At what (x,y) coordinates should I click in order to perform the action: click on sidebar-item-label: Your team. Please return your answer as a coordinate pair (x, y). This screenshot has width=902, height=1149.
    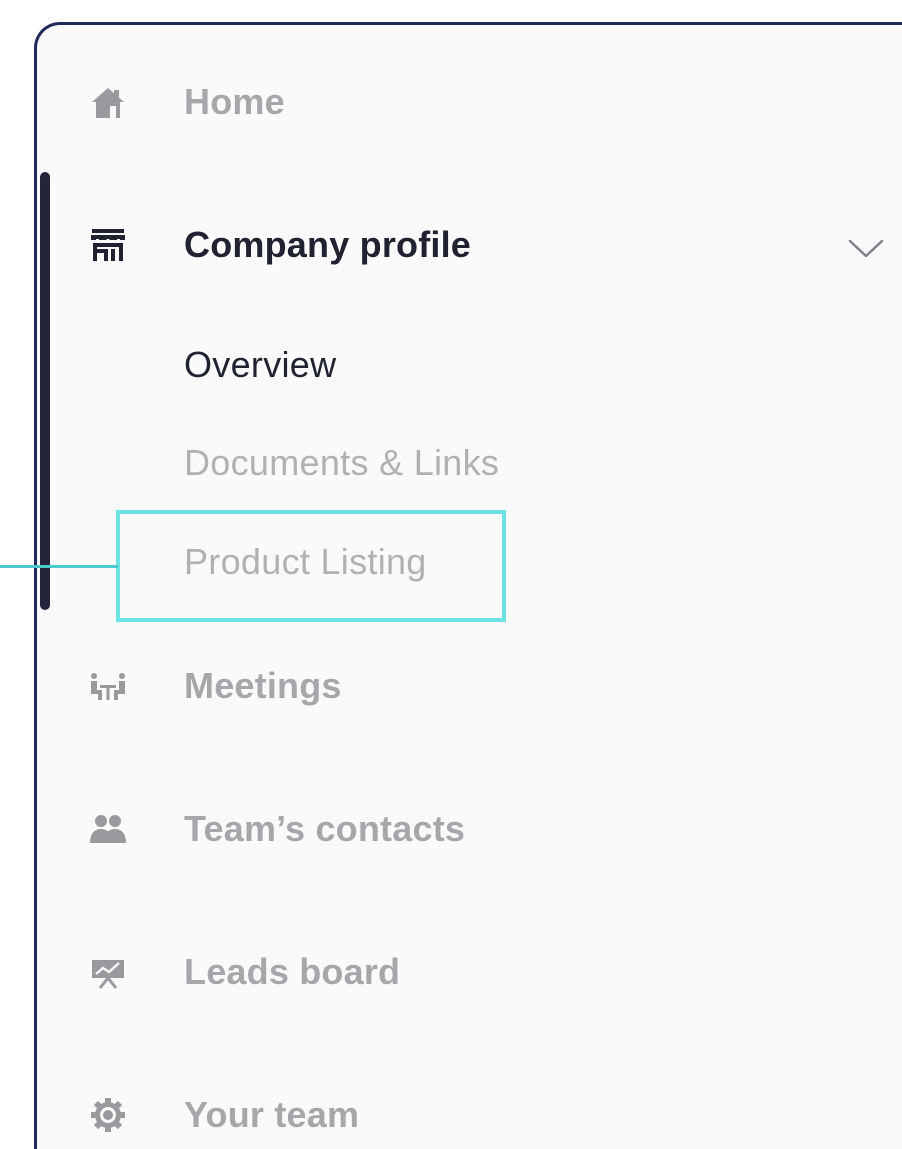
    Looking at the image, I should click on (272, 1114).